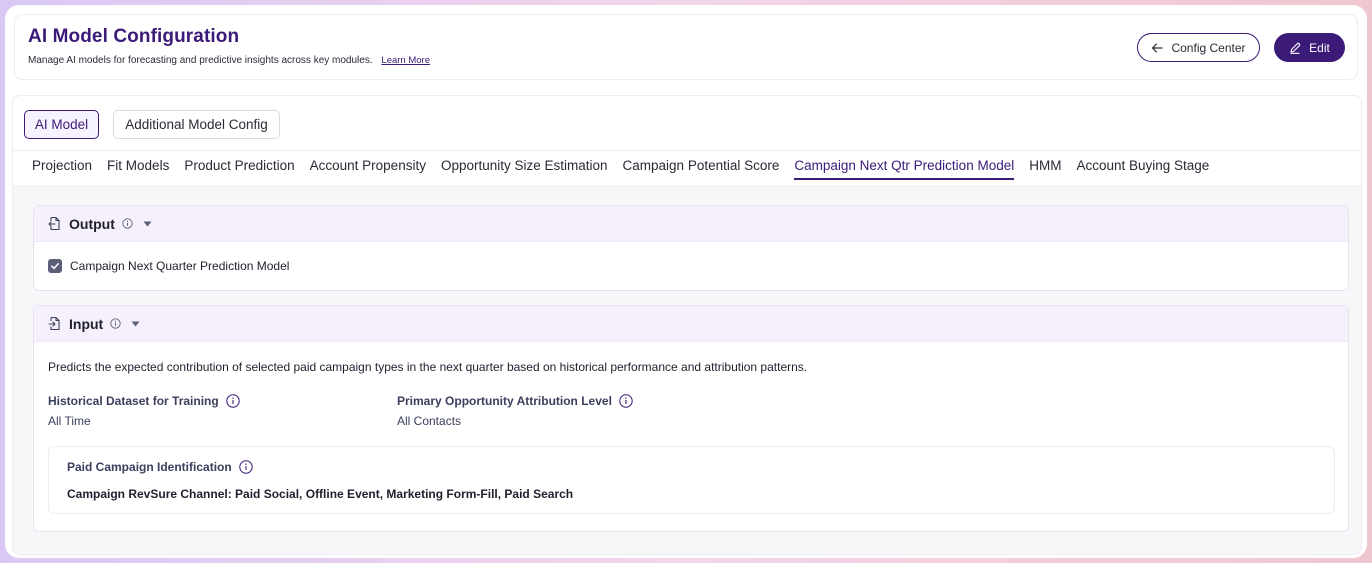 The width and height of the screenshot is (1372, 563). I want to click on output-title: Output, so click(92, 223).